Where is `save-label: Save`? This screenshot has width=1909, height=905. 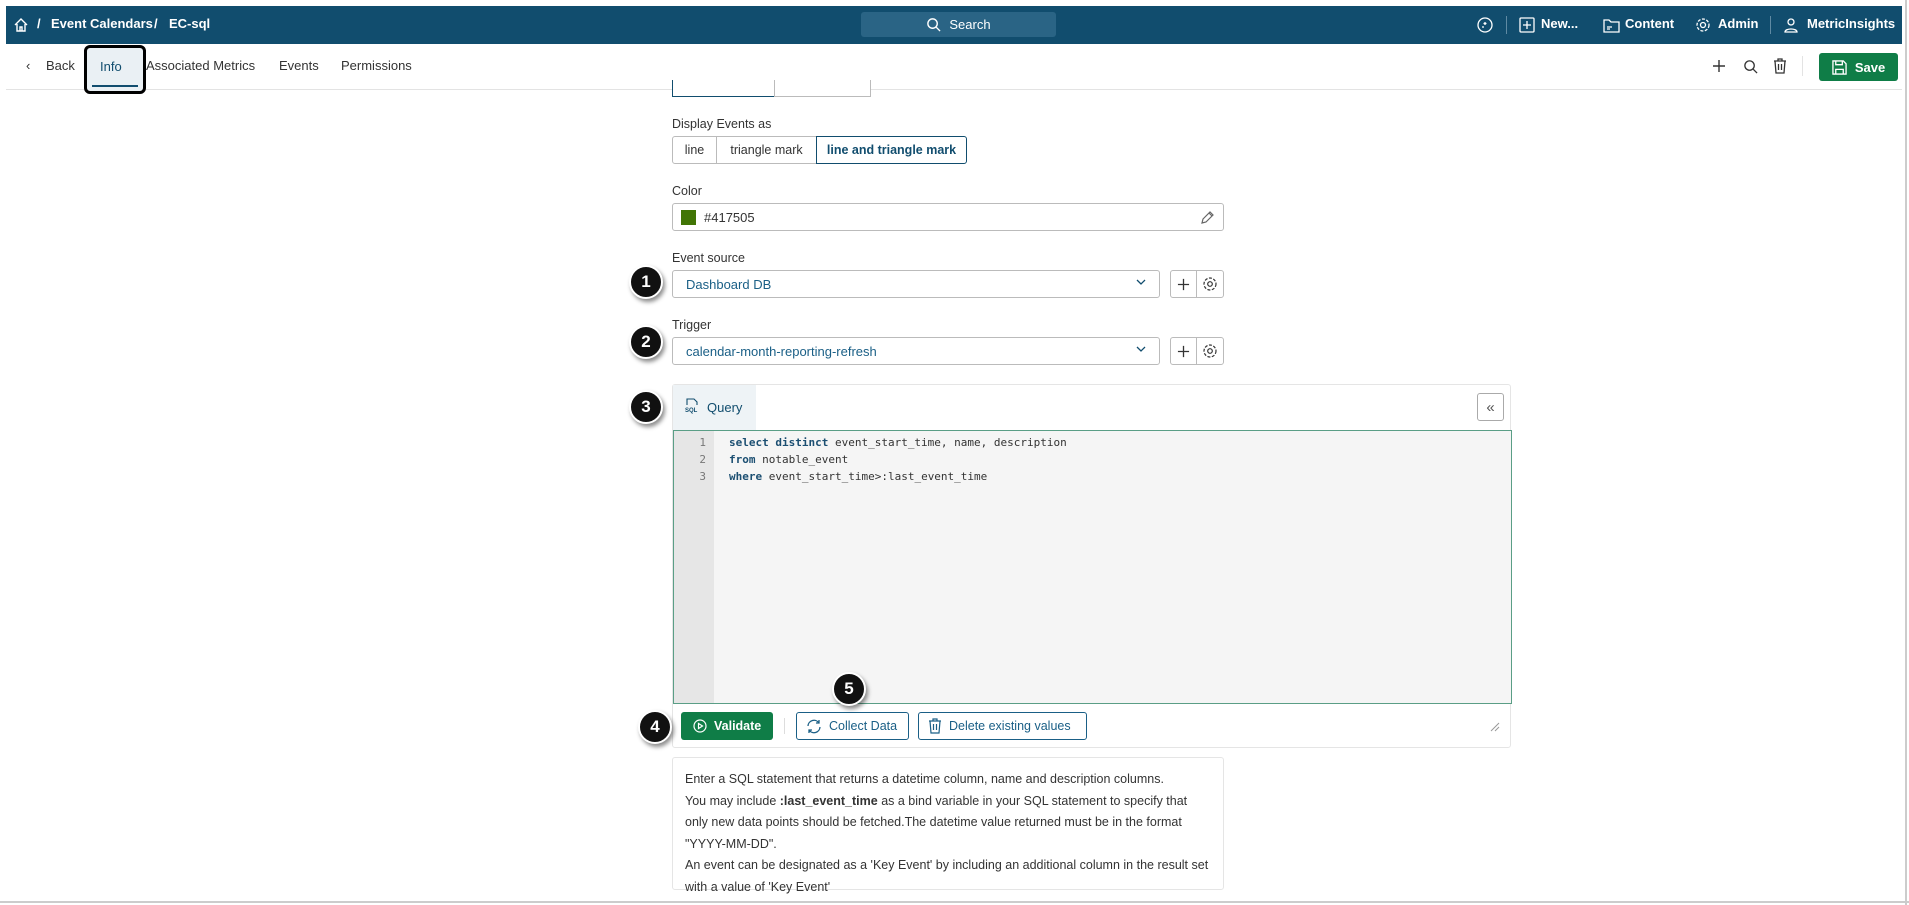 save-label: Save is located at coordinates (1870, 67).